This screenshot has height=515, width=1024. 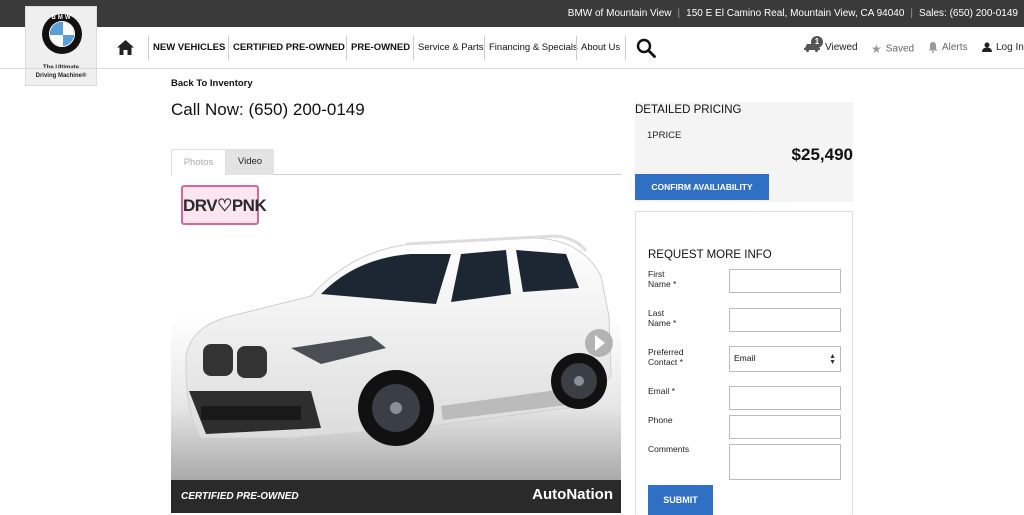 What do you see at coordinates (572, 494) in the screenshot?
I see `autonation-logo: AutoNation` at bounding box center [572, 494].